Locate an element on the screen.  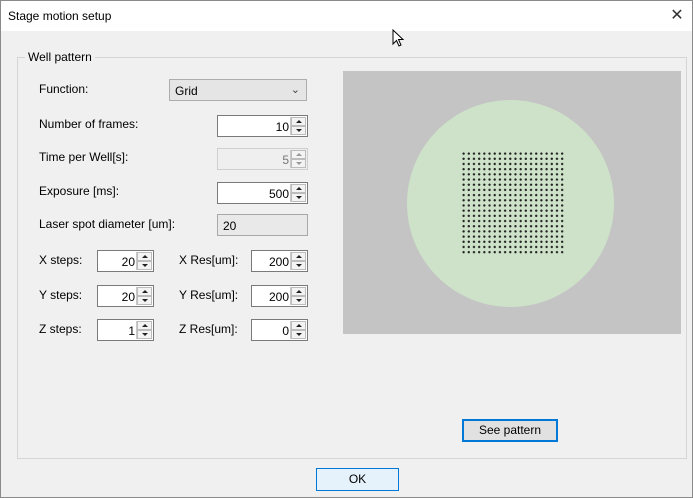
y-steps-up-arrow-icon is located at coordinates (144, 291).